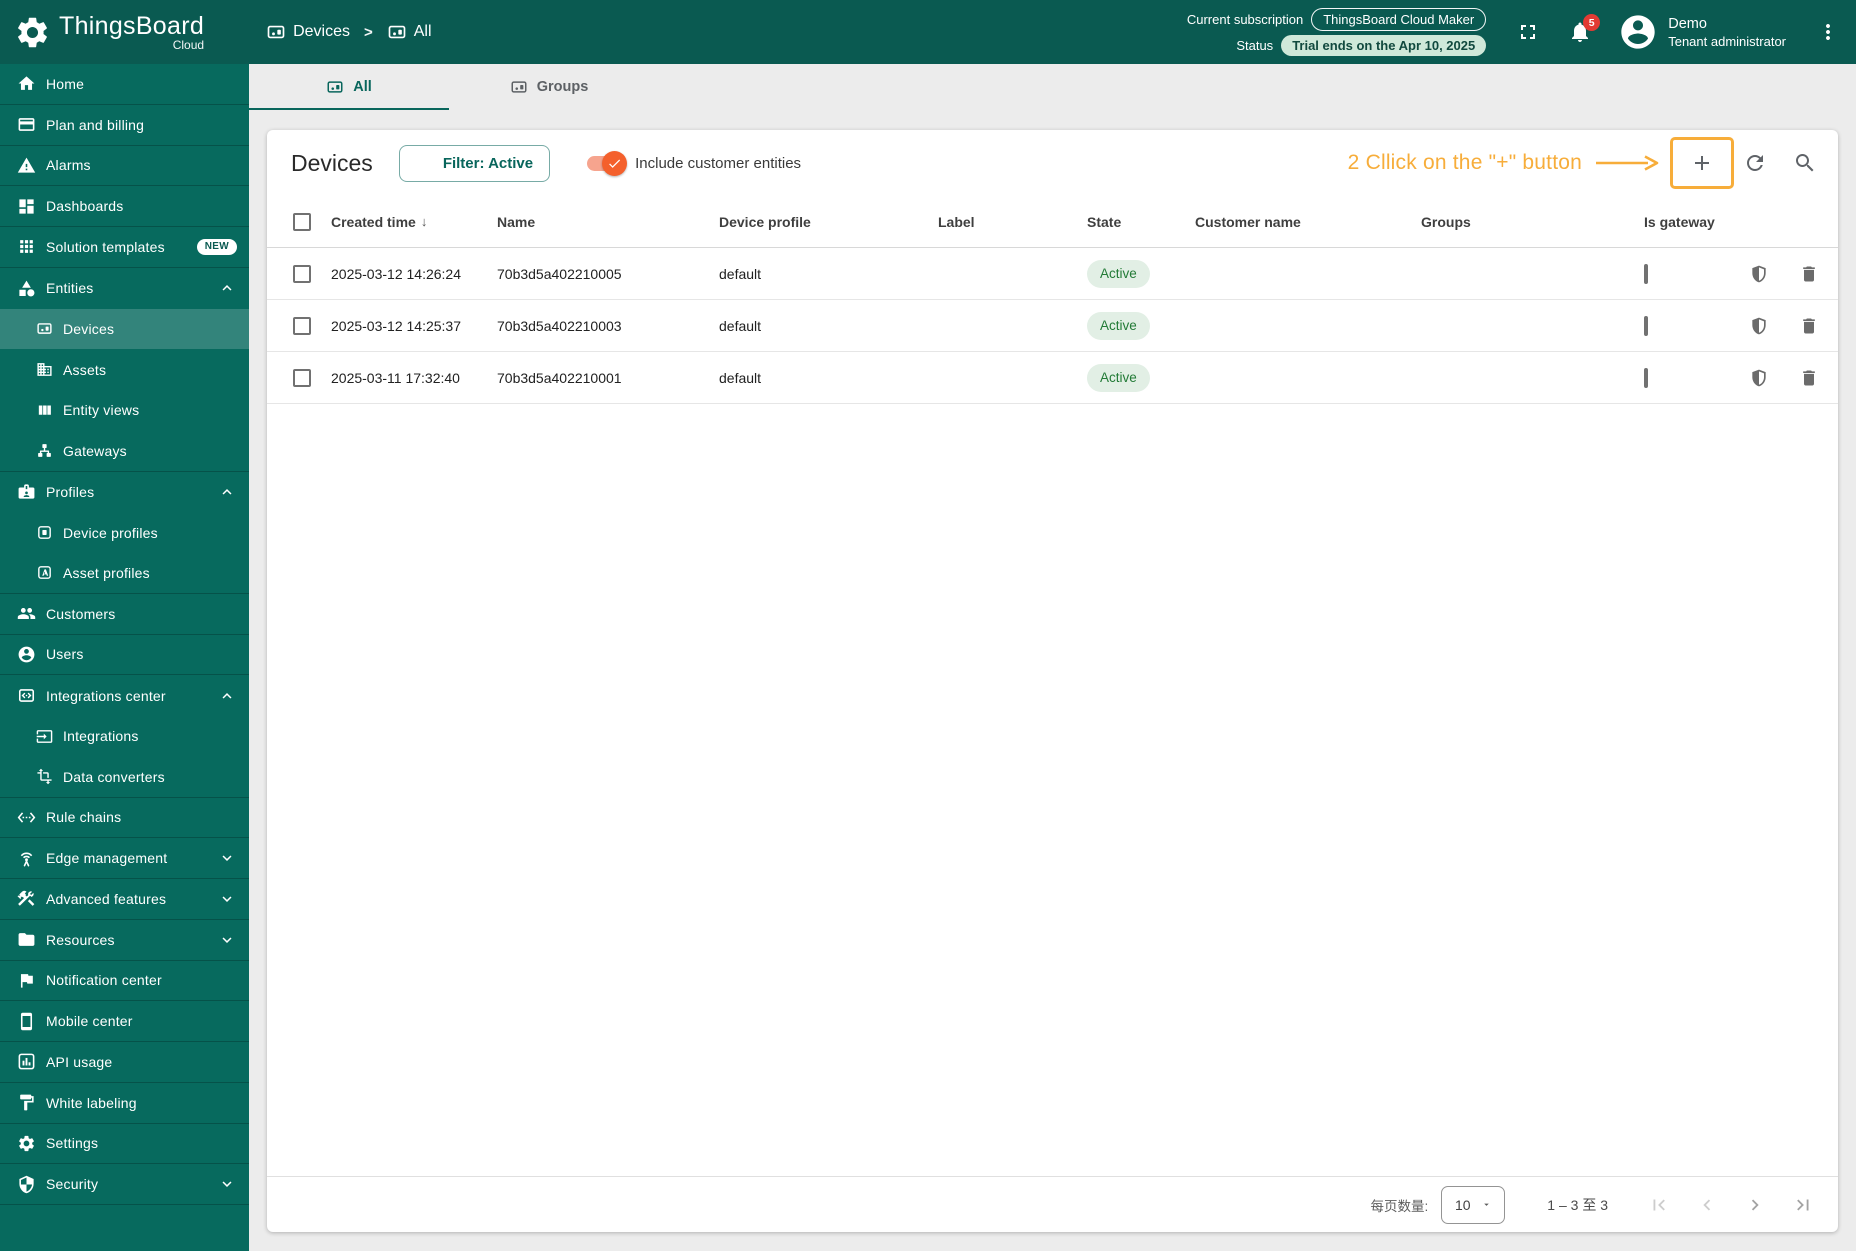  Describe the element at coordinates (1707, 1205) in the screenshot. I see `previous-page-icon` at that location.